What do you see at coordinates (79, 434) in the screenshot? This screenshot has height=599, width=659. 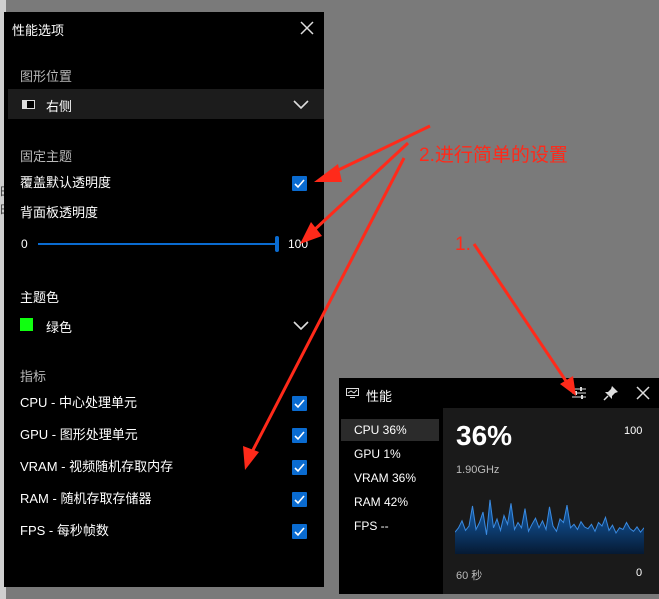 I see `metric-gpu-label: GPU - 图形处理单元` at bounding box center [79, 434].